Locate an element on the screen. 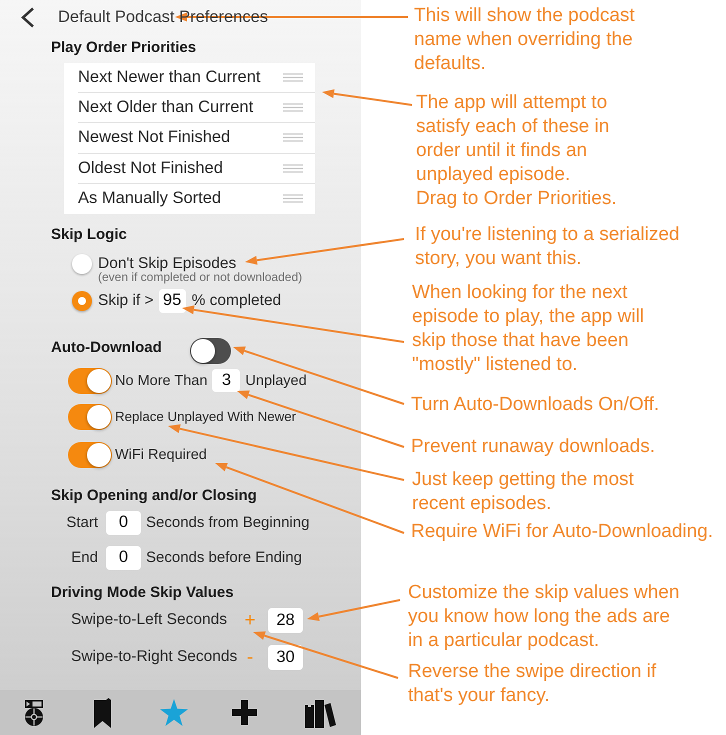 Image resolution: width=726 pixels, height=735 pixels. field-label: Swipe-to-Left Seconds is located at coordinates (149, 620).